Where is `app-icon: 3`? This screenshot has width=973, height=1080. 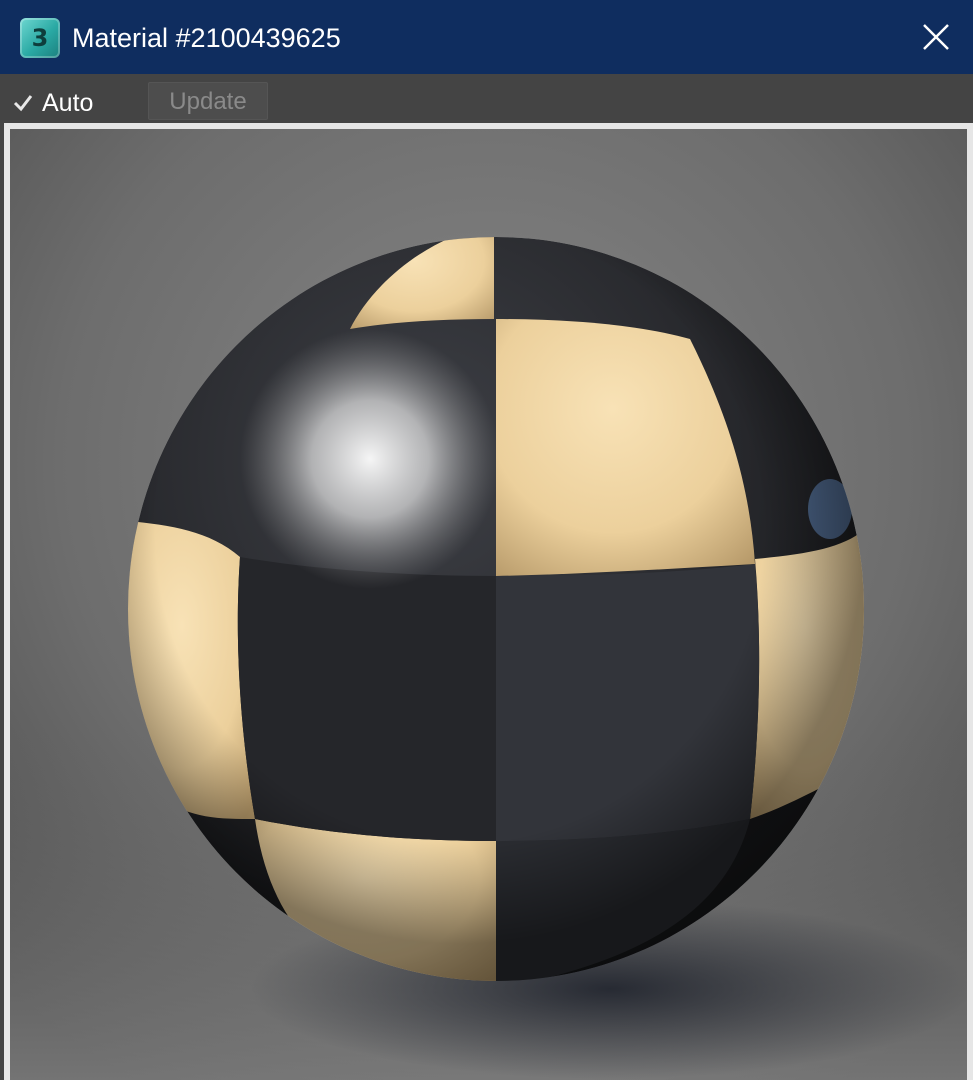
app-icon: 3 is located at coordinates (40, 38).